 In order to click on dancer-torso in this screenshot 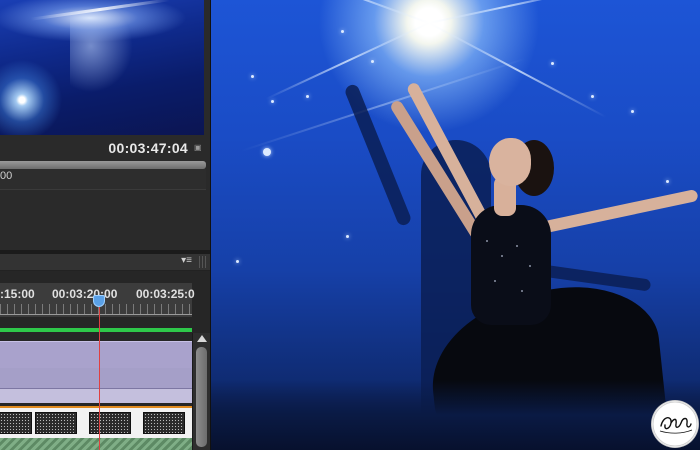, I will do `click(511, 265)`.